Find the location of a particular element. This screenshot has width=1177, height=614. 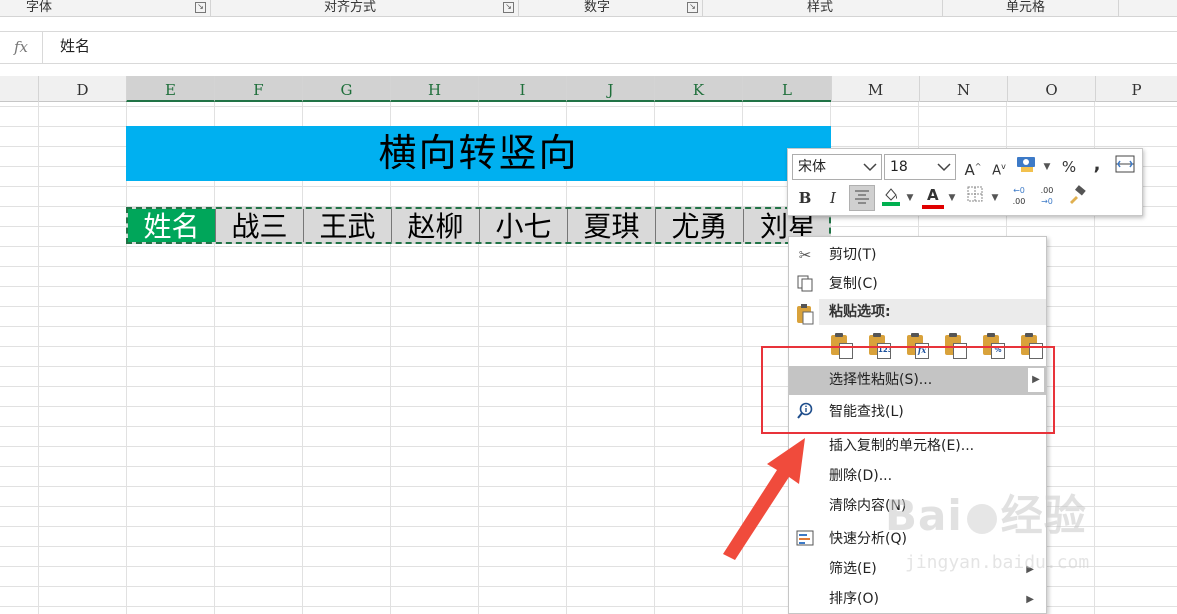

data-cell: 战三 is located at coordinates (260, 225).